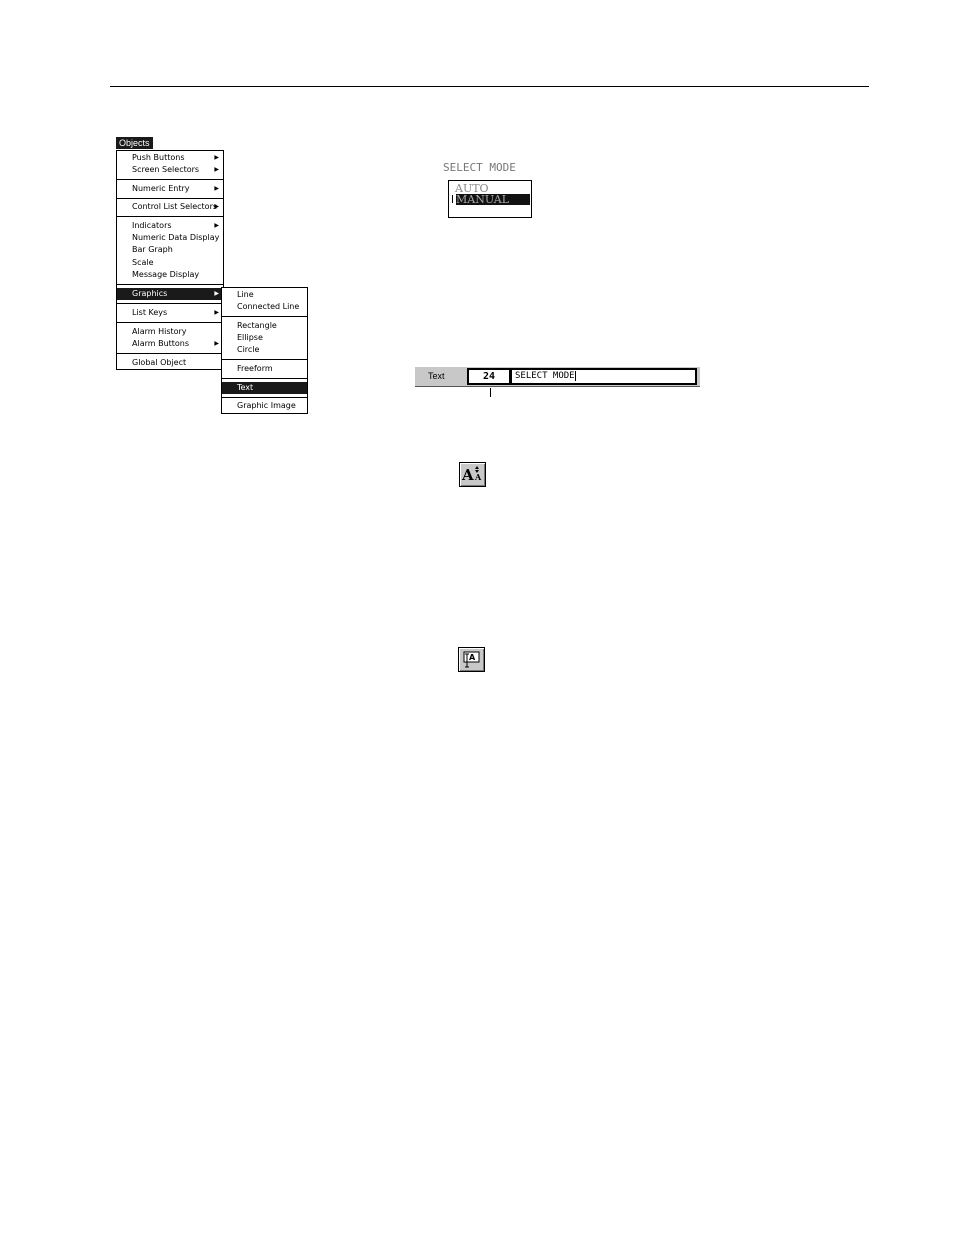 Image resolution: width=954 pixels, height=1235 pixels. I want to click on text-size-field: 24, so click(489, 376).